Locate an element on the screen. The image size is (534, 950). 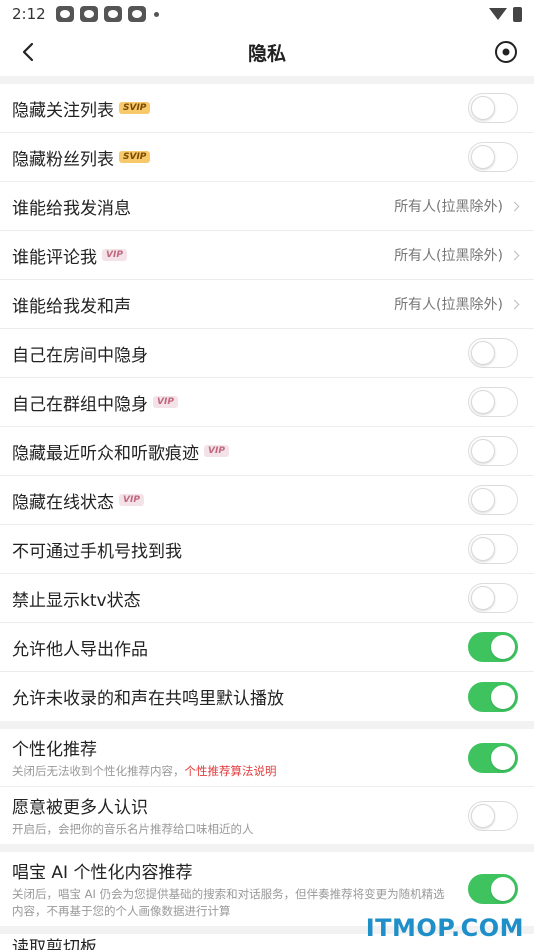
navigation-bar: 隐私 is located at coordinates (267, 52).